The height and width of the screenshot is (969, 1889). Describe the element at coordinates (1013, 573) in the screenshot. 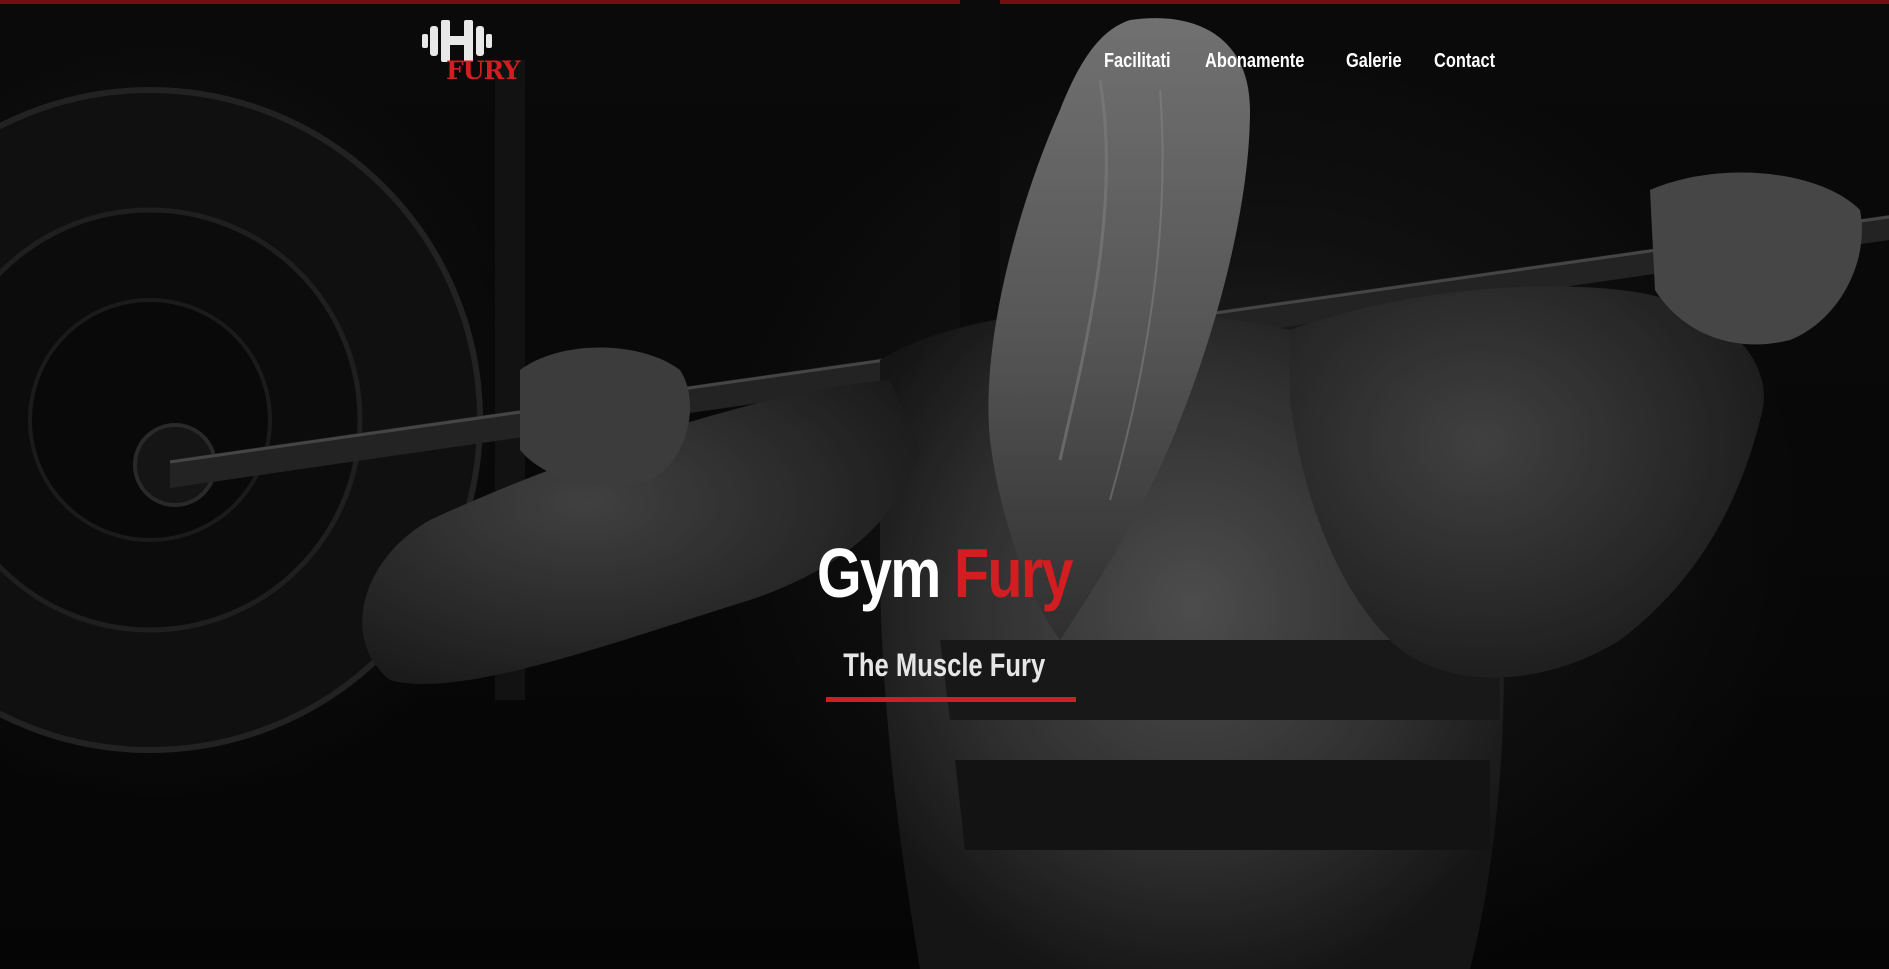

I see `hero-title-accent: Fury` at that location.